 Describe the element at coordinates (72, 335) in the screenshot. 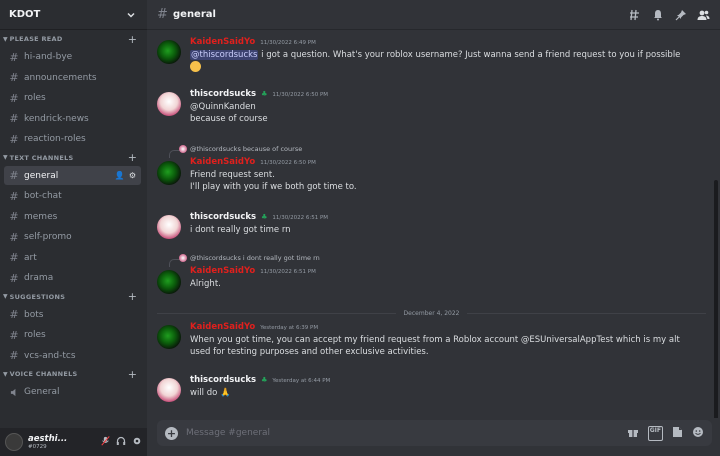

I see `channel-roles-suggest: # roles` at that location.